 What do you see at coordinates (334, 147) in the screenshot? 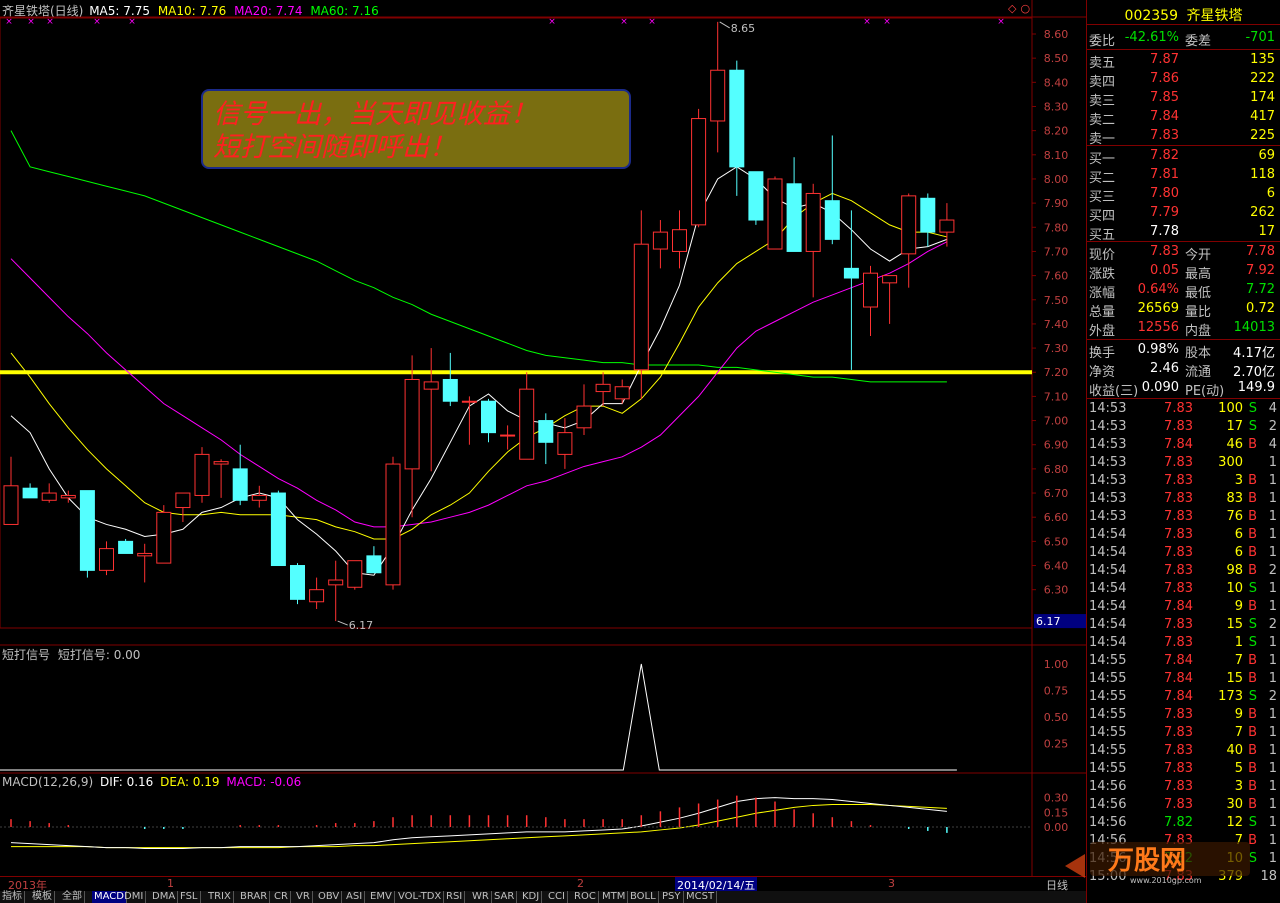
I see `callout-line-2: 短打空间随即呼出！` at bounding box center [334, 147].